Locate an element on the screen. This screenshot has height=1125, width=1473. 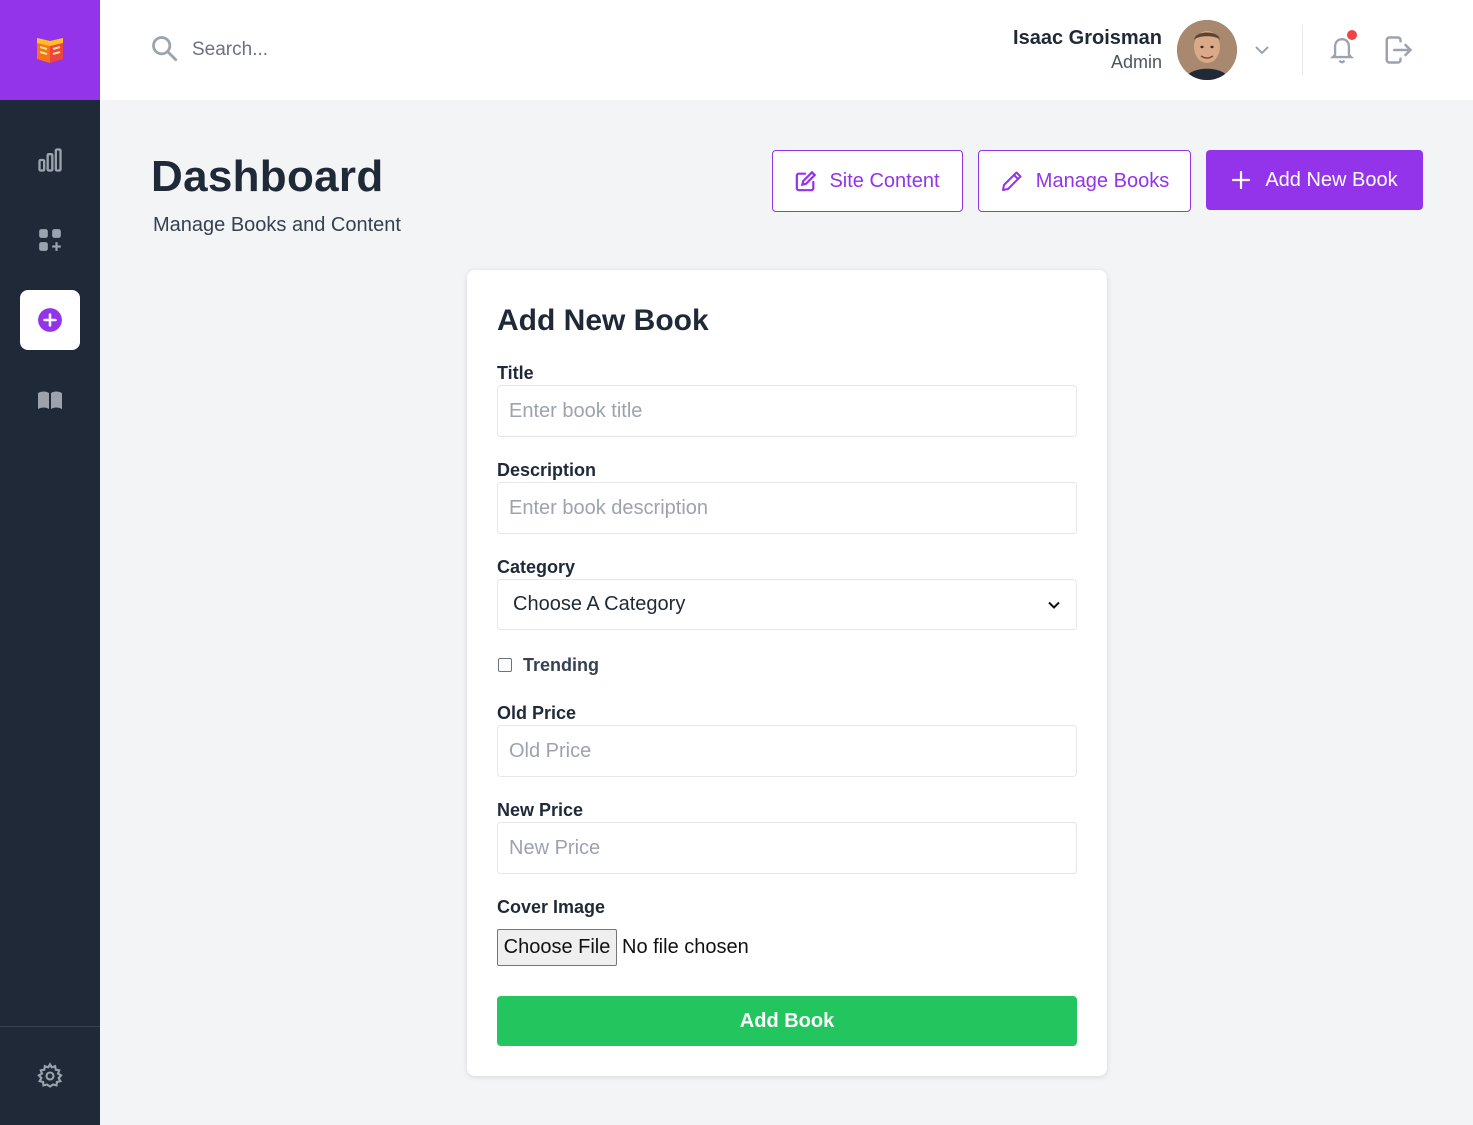
page-subtitle: Manage Books and Content is located at coordinates (277, 225).